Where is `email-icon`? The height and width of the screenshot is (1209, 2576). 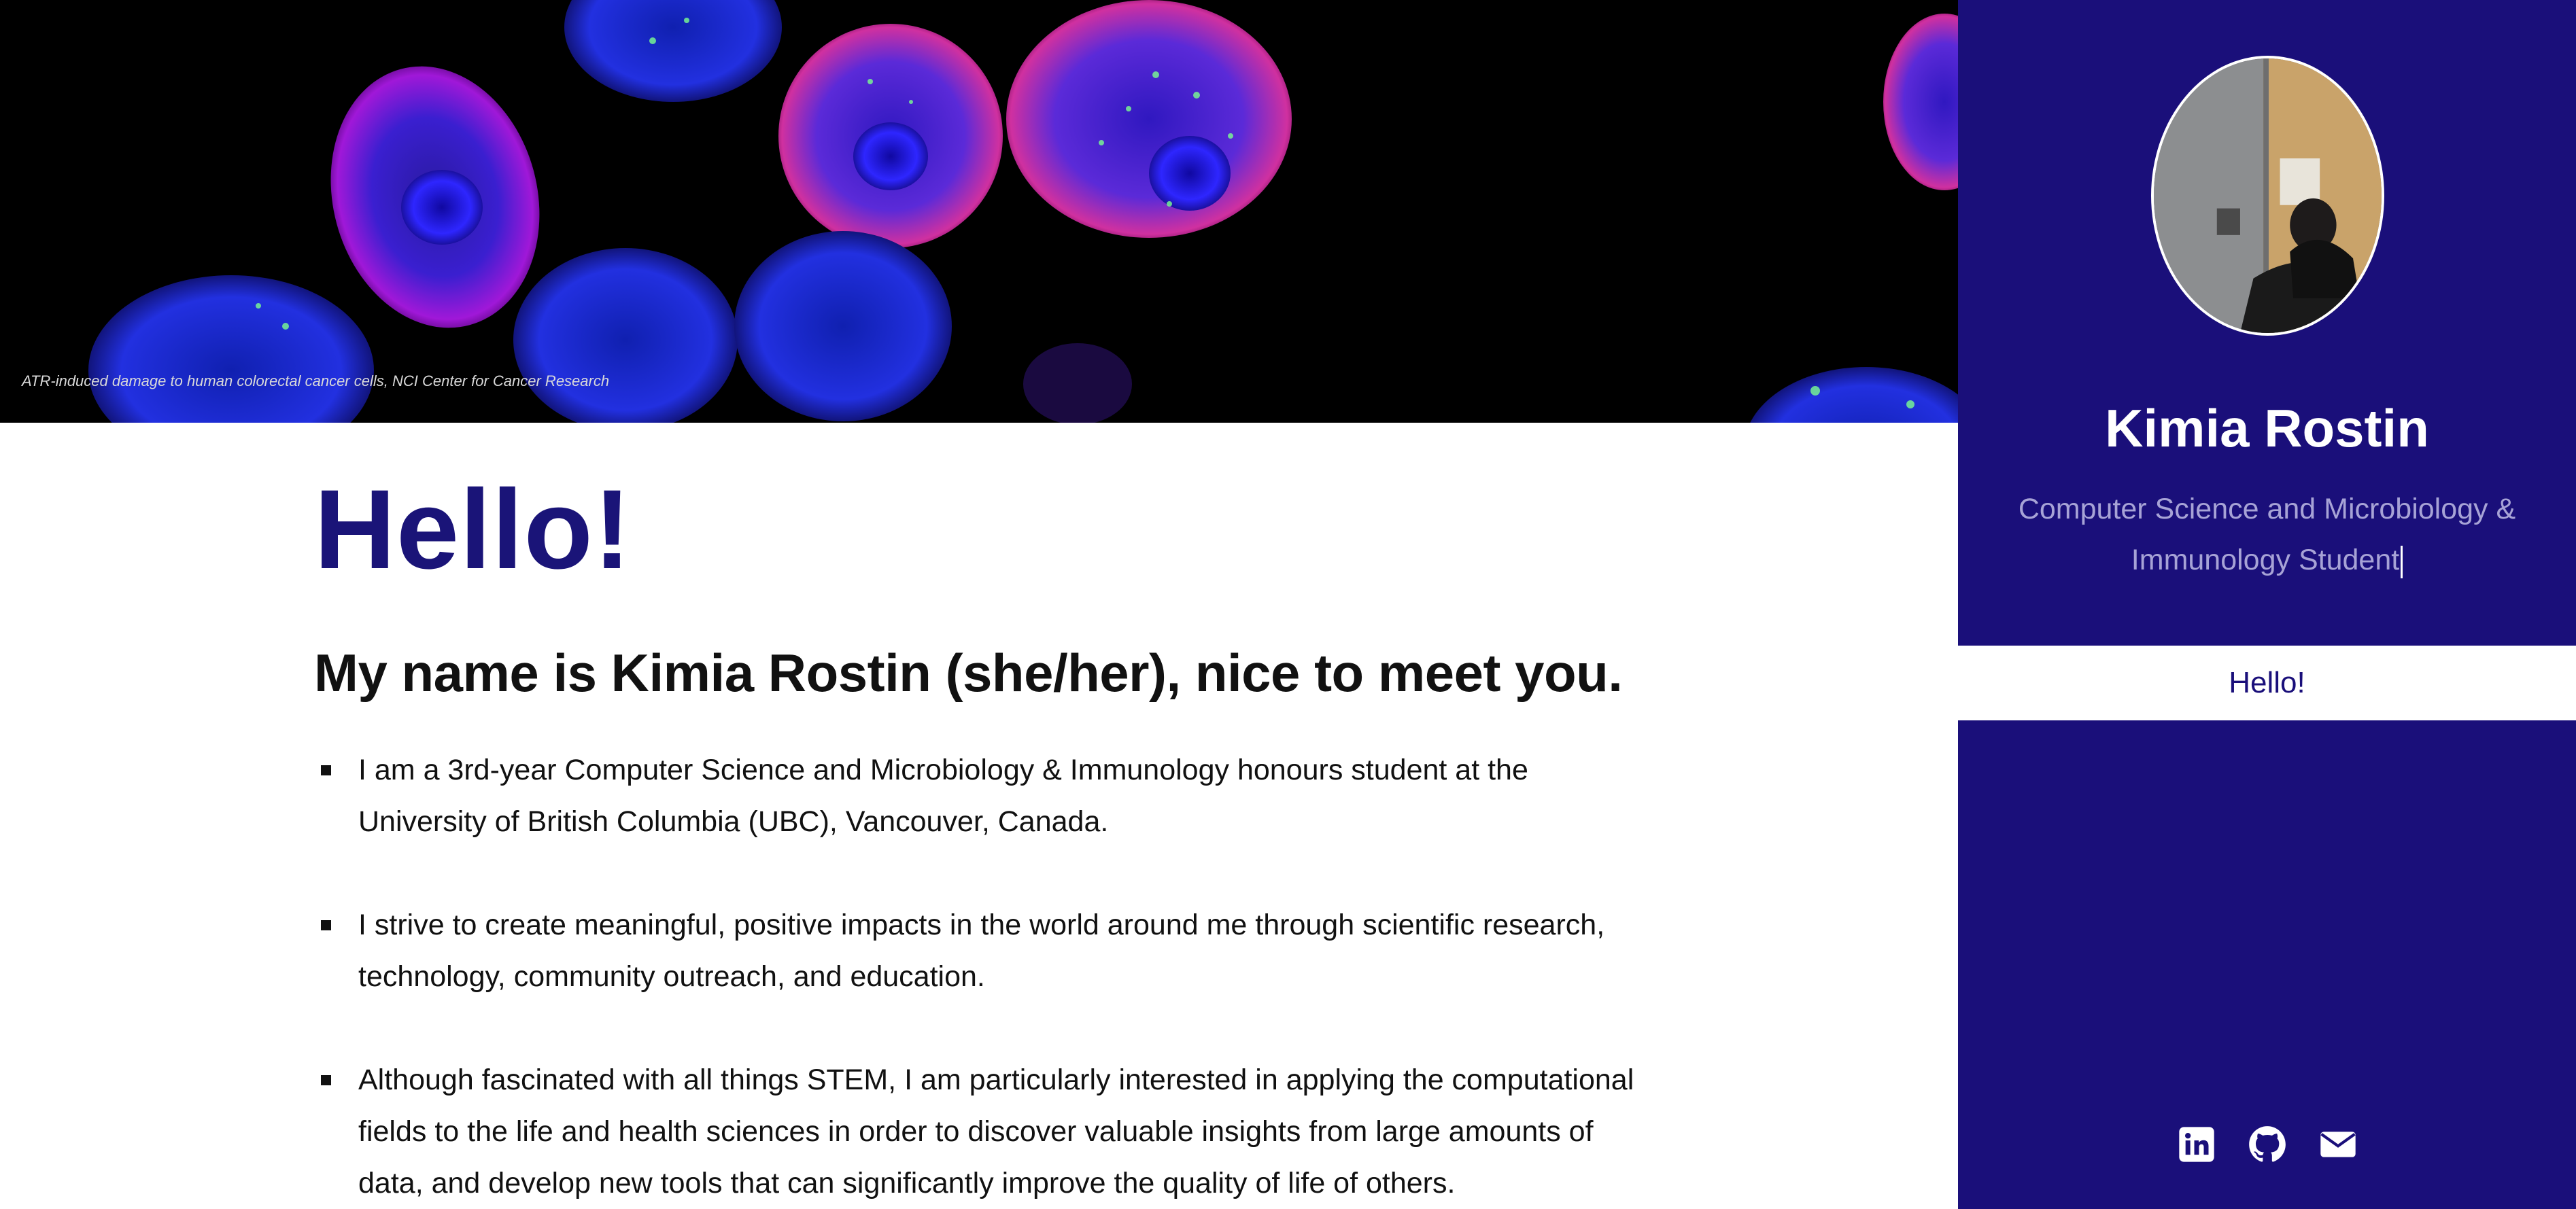
email-icon is located at coordinates (2338, 1144).